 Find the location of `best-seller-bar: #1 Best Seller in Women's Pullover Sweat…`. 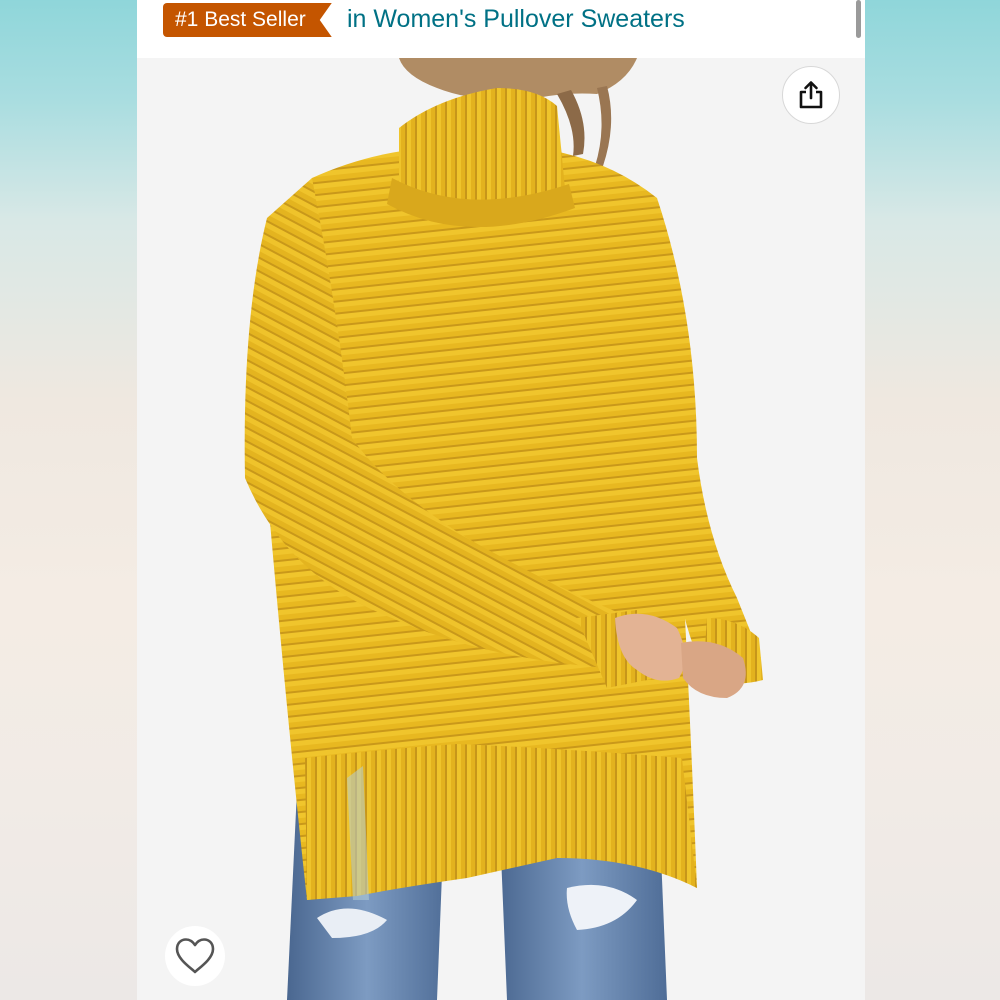

best-seller-bar: #1 Best Seller in Women's Pullover Sweat… is located at coordinates (501, 29).